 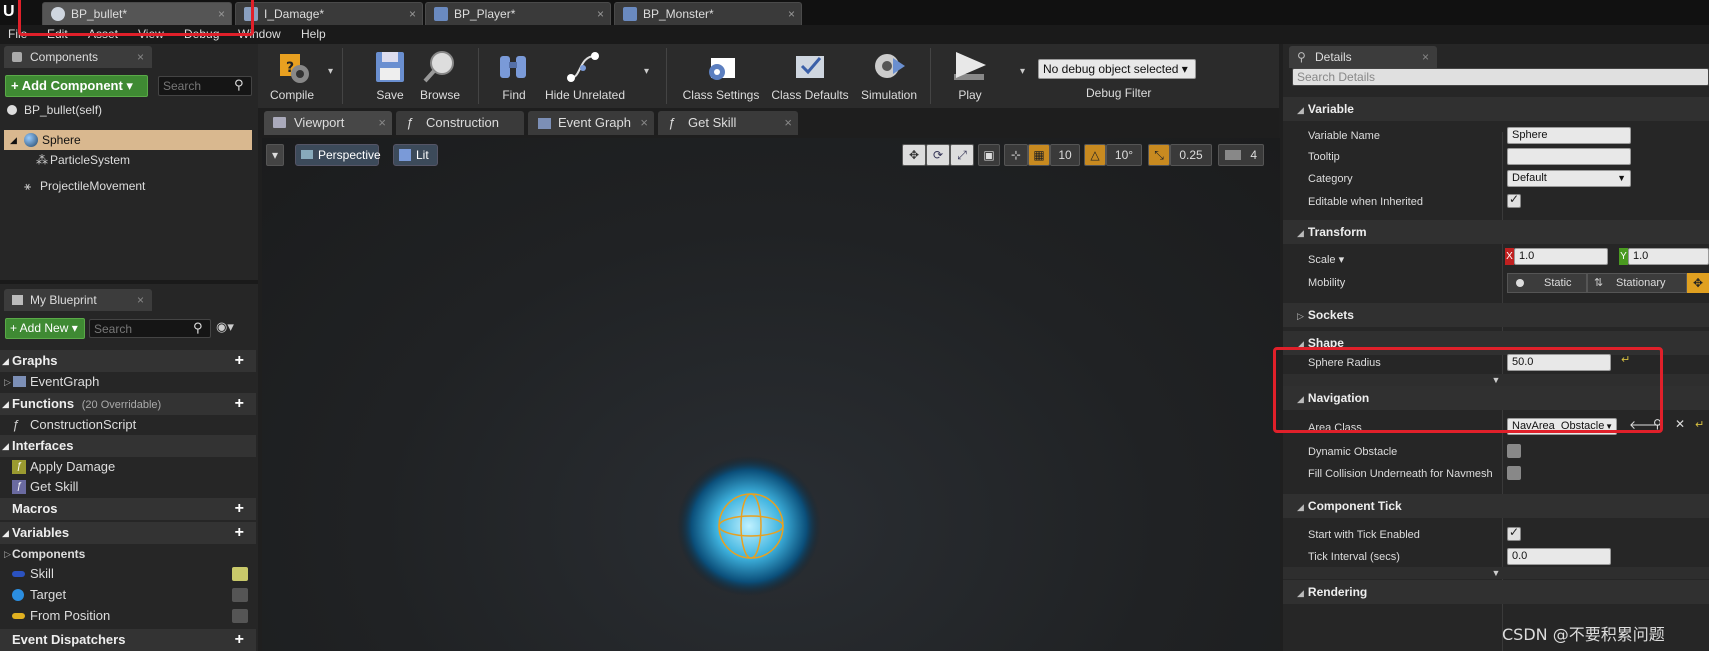 What do you see at coordinates (239, 361) in the screenshot?
I see `add-graph-button: +` at bounding box center [239, 361].